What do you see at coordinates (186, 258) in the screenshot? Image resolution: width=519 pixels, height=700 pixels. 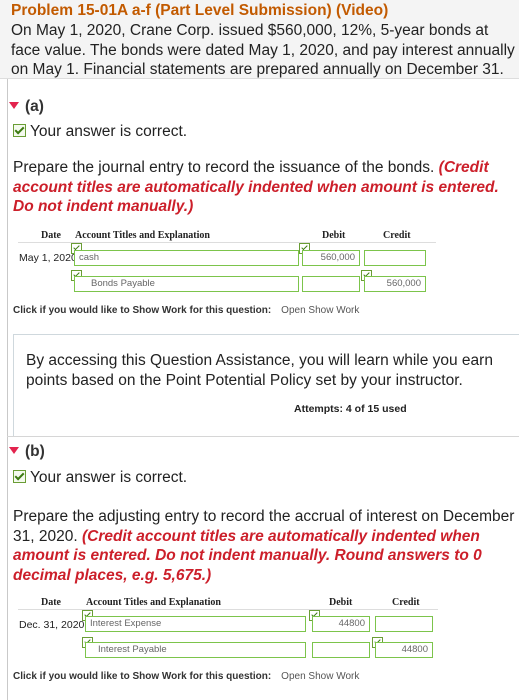 I see `account-title-input: cash` at bounding box center [186, 258].